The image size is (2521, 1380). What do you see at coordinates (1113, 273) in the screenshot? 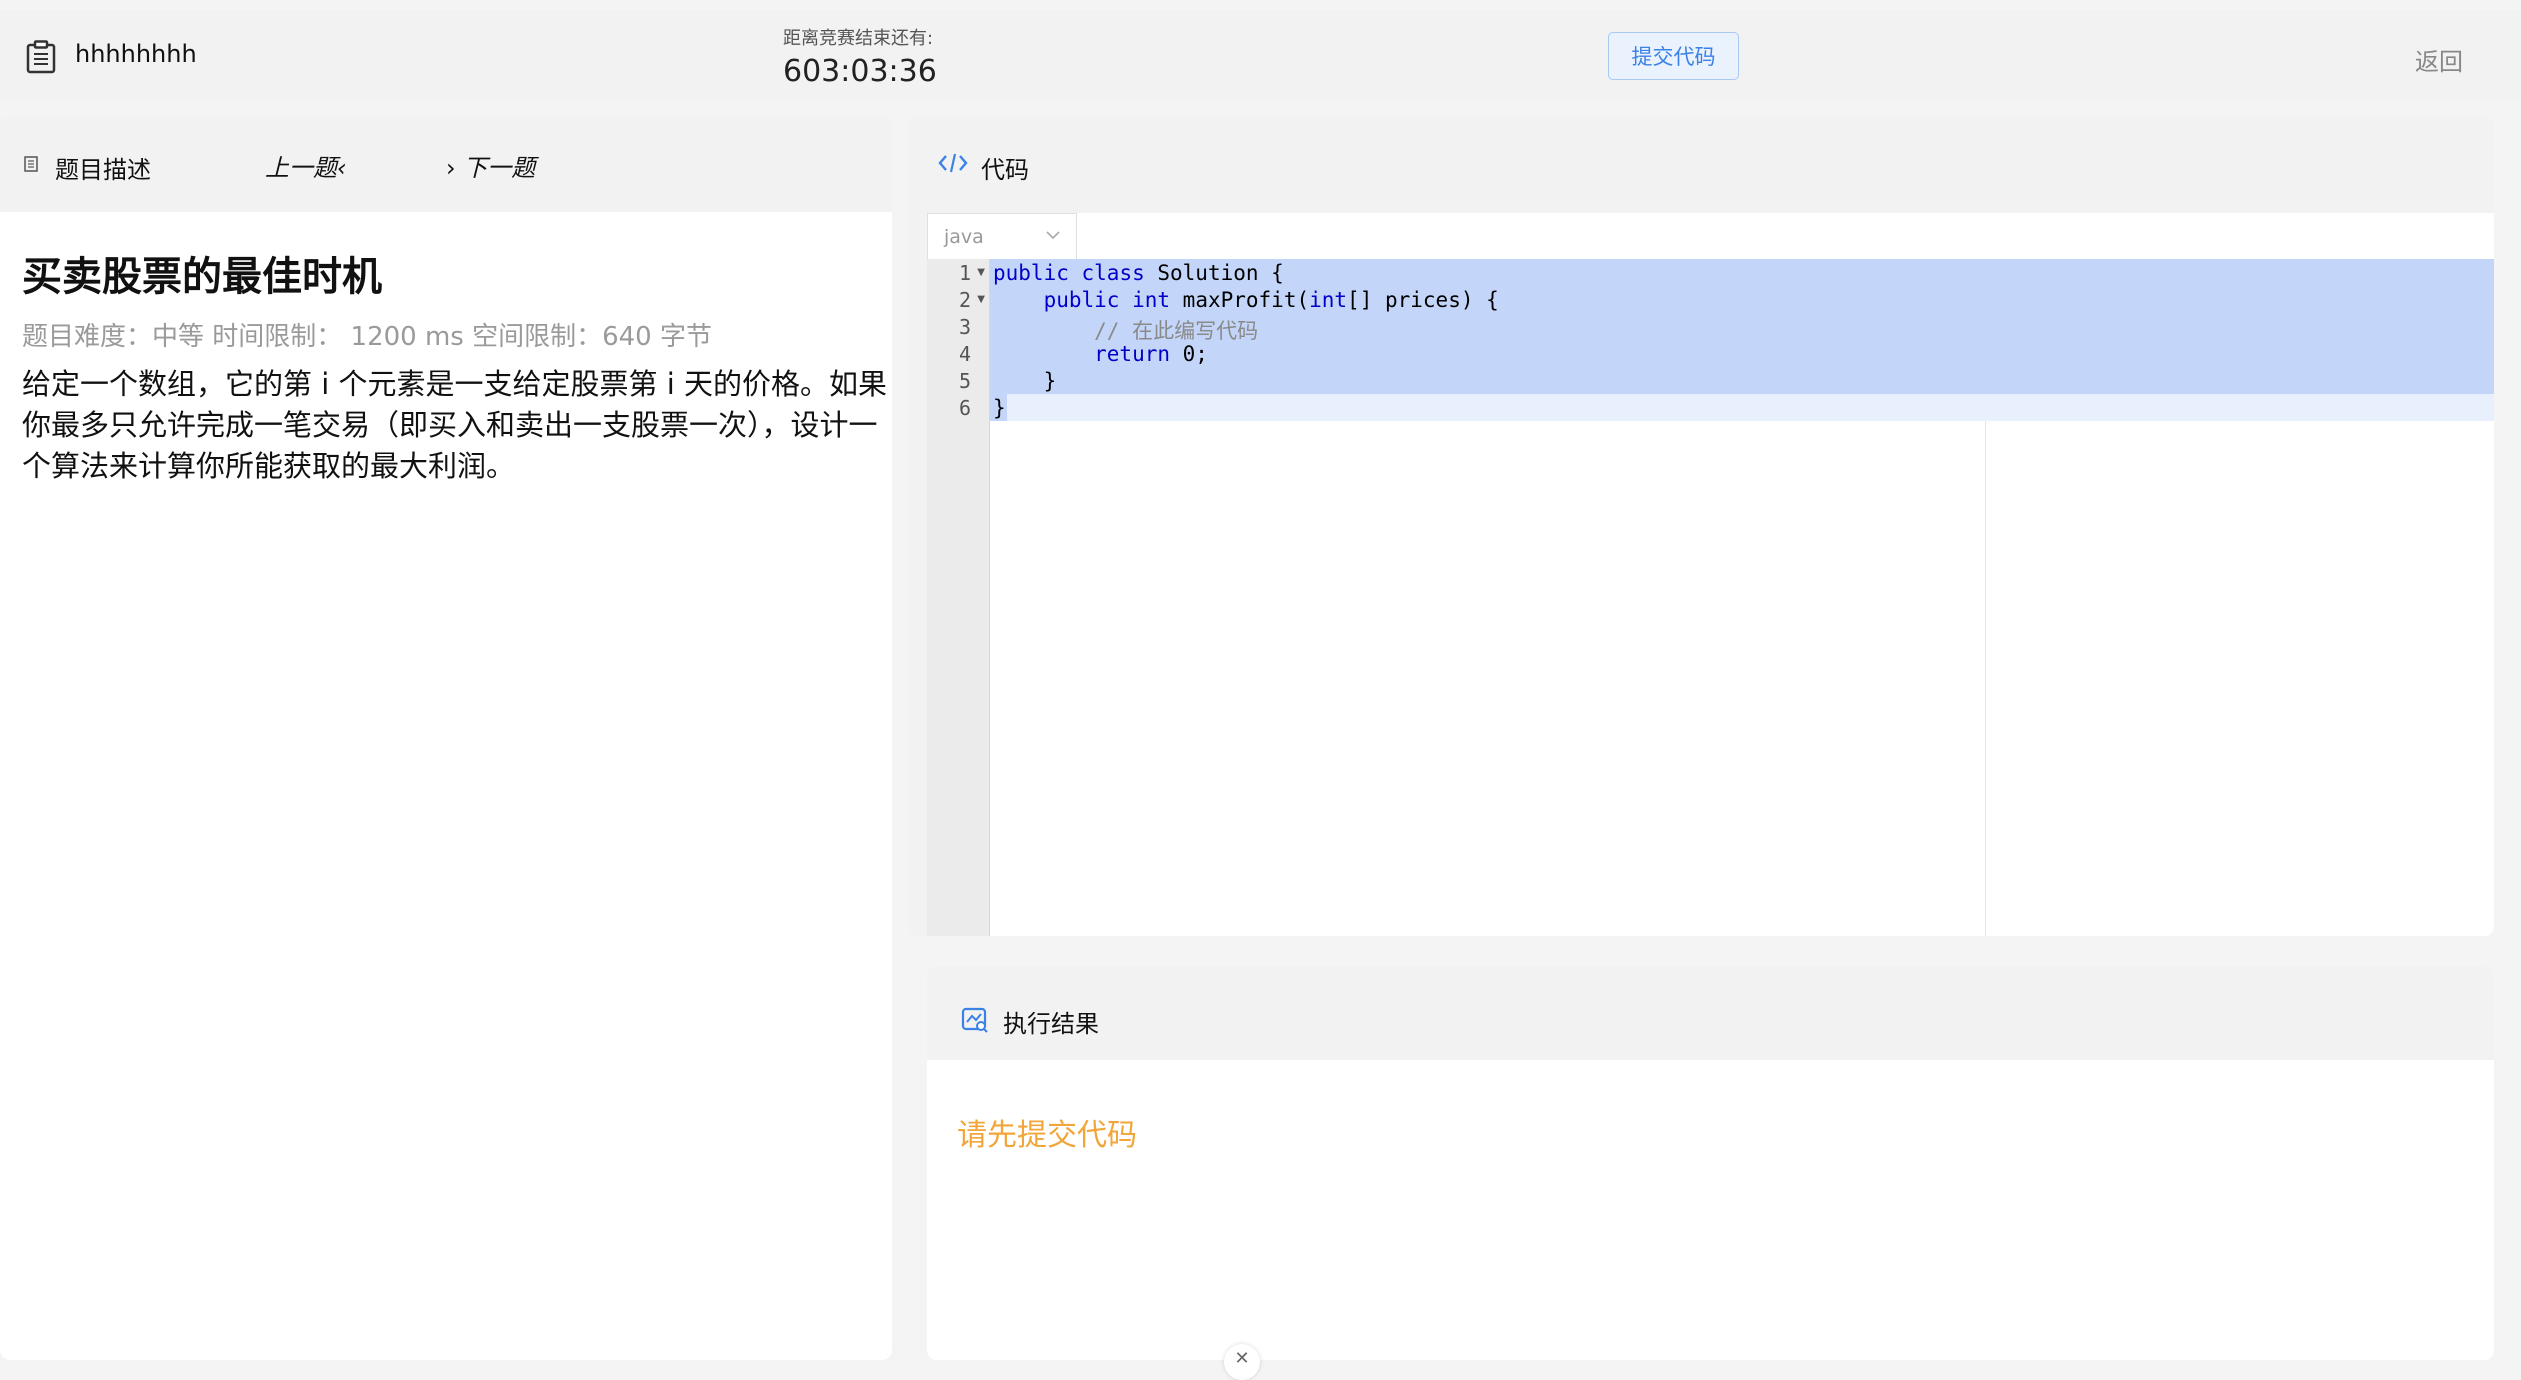
I see `code-token: class` at bounding box center [1113, 273].